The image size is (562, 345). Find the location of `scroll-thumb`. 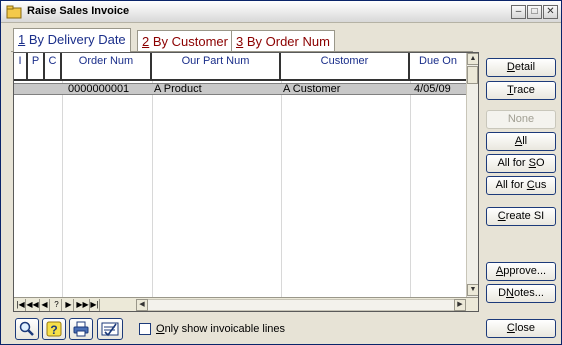

scroll-thumb is located at coordinates (472, 75).